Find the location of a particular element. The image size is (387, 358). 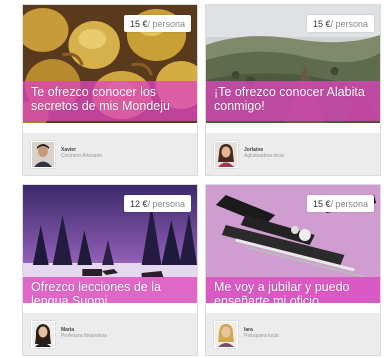

host-info: Iara Peluquera local is located at coordinates (261, 333).